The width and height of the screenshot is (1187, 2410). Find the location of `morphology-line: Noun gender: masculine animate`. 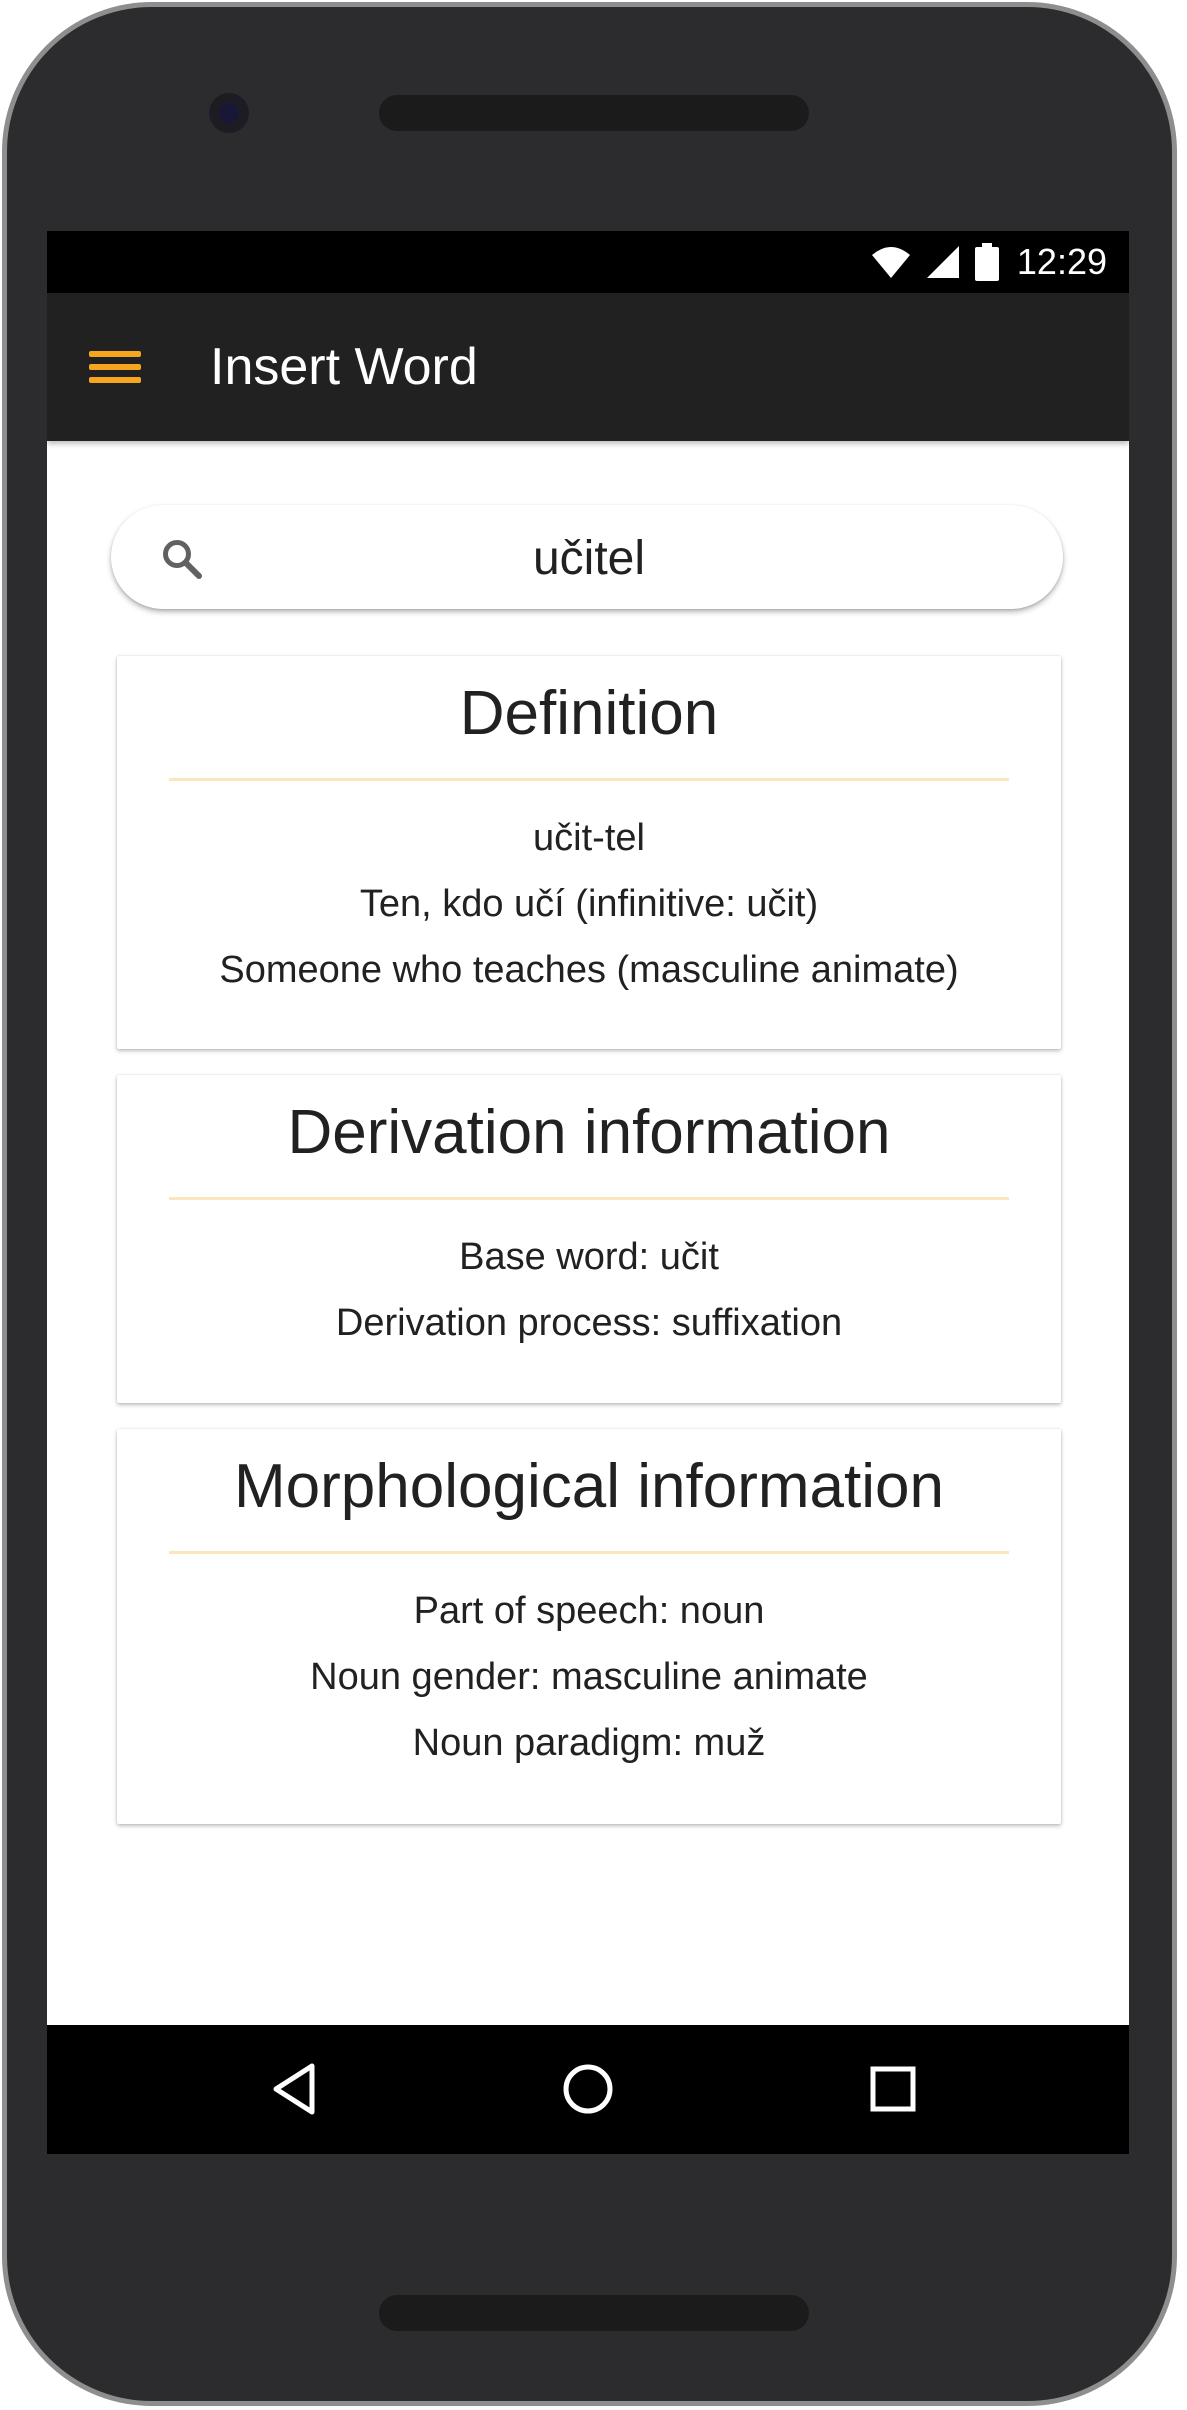

morphology-line: Noun gender: masculine animate is located at coordinates (589, 1677).